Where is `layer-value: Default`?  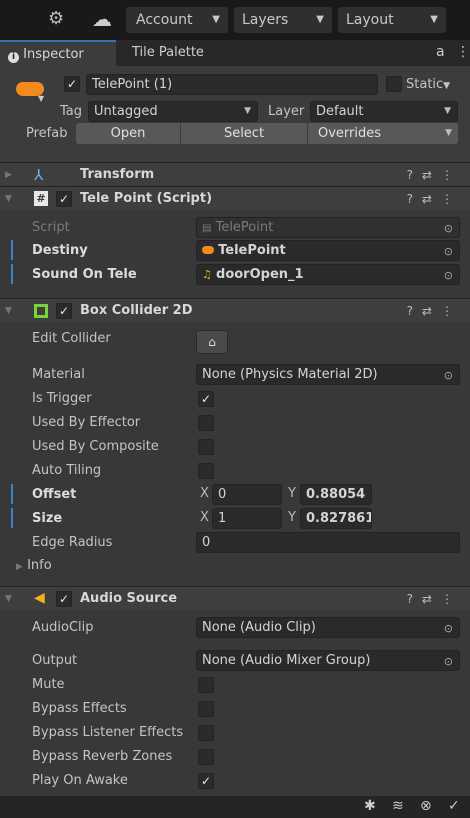
layer-value: Default is located at coordinates (340, 111).